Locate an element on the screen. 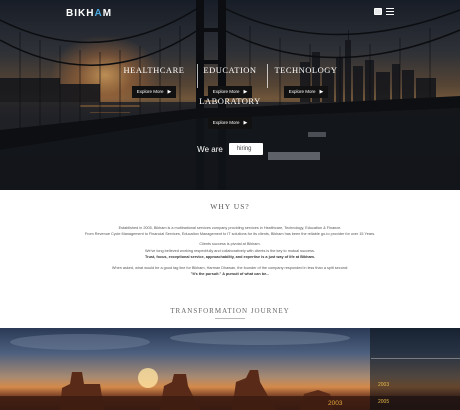  logo-accent-letter: A is located at coordinates (98, 13).